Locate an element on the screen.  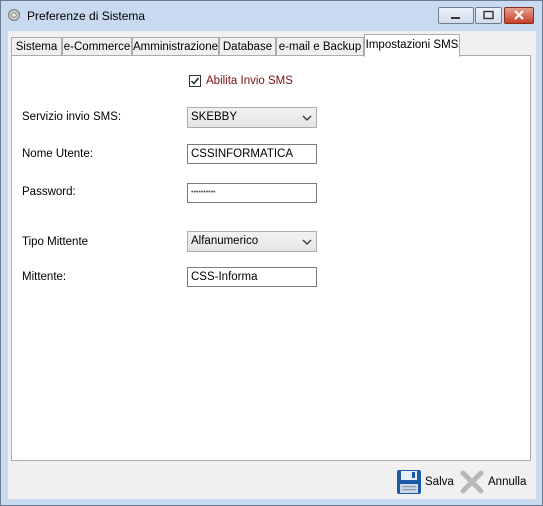
cancel-button: Annulla is located at coordinates (492, 482).